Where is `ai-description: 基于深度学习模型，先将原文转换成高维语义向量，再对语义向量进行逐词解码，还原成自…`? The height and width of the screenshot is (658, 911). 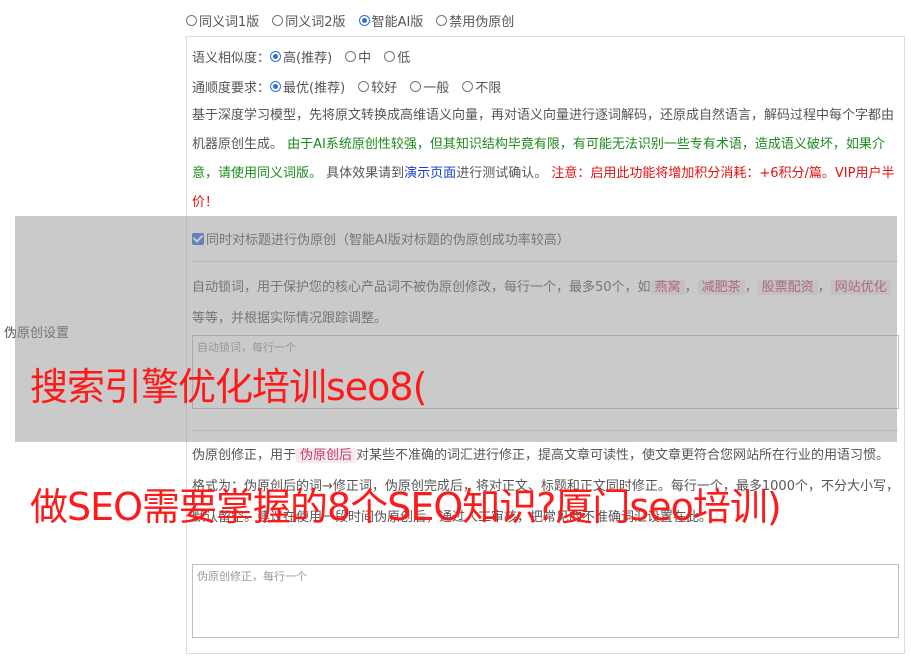
ai-description: 基于深度学习模型，先将原文转换成高维语义向量，再对语义向量进行逐词解码，还原成自… is located at coordinates (548, 159).